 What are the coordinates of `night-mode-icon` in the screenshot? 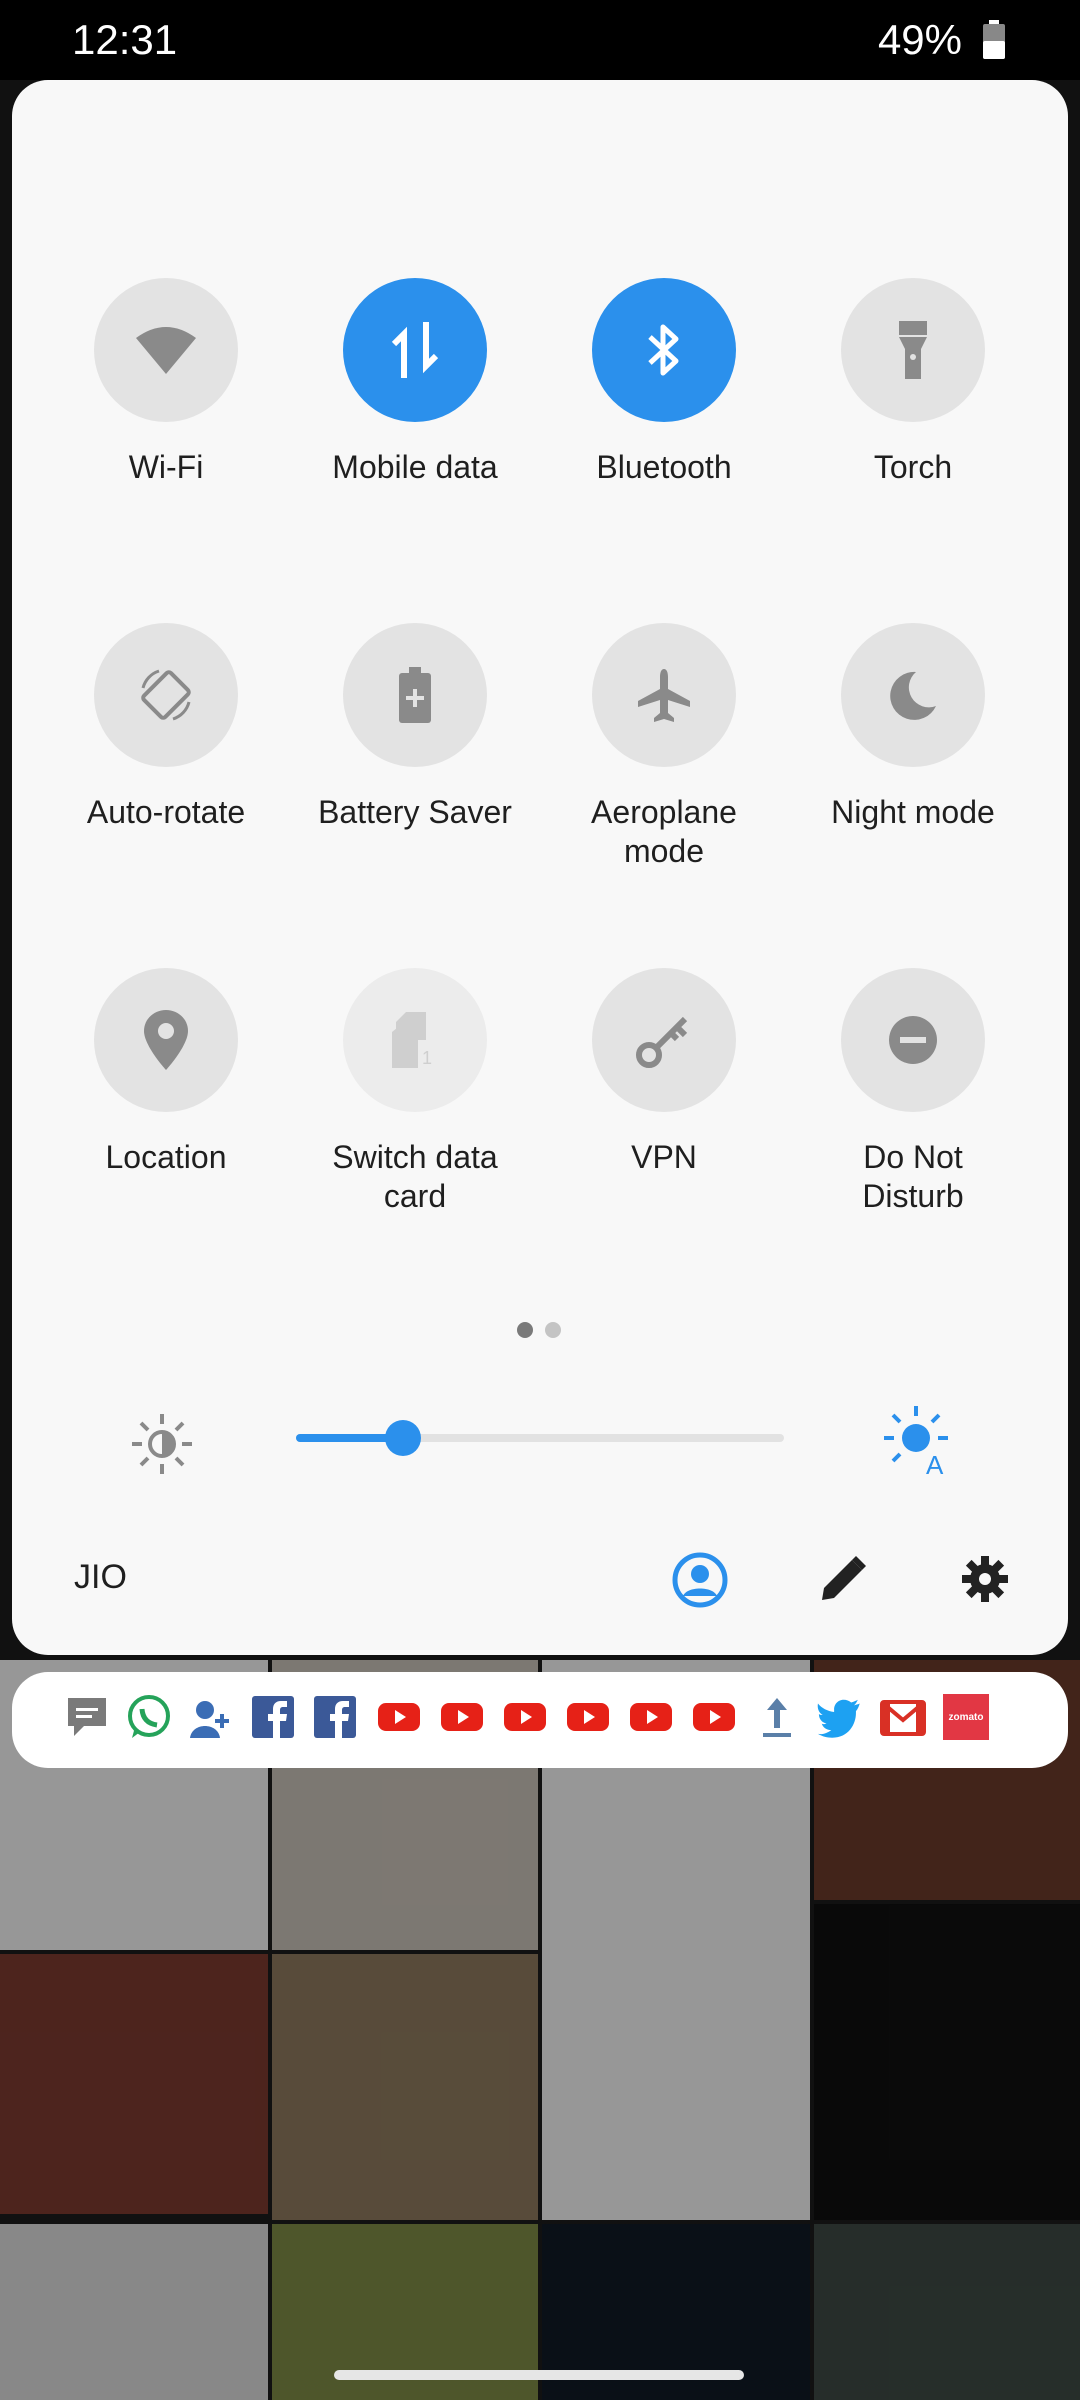 It's located at (913, 695).